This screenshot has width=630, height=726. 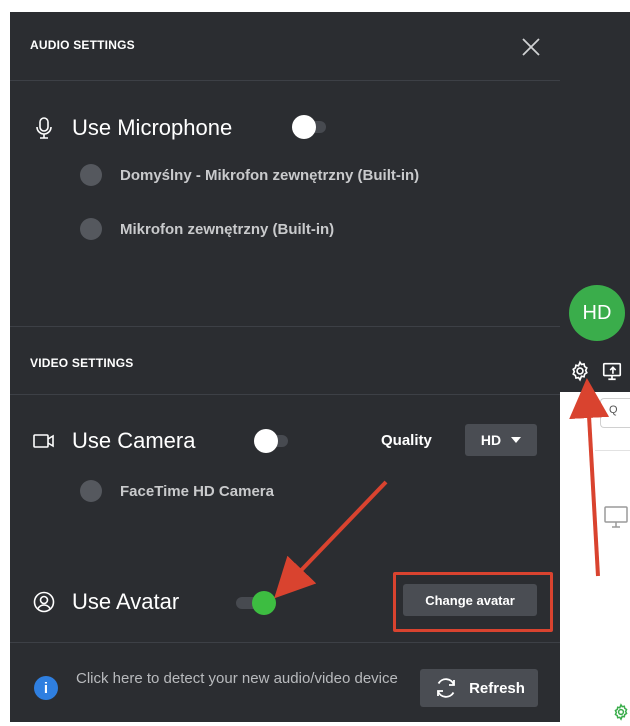 What do you see at coordinates (46, 688) in the screenshot?
I see `info-icon: i` at bounding box center [46, 688].